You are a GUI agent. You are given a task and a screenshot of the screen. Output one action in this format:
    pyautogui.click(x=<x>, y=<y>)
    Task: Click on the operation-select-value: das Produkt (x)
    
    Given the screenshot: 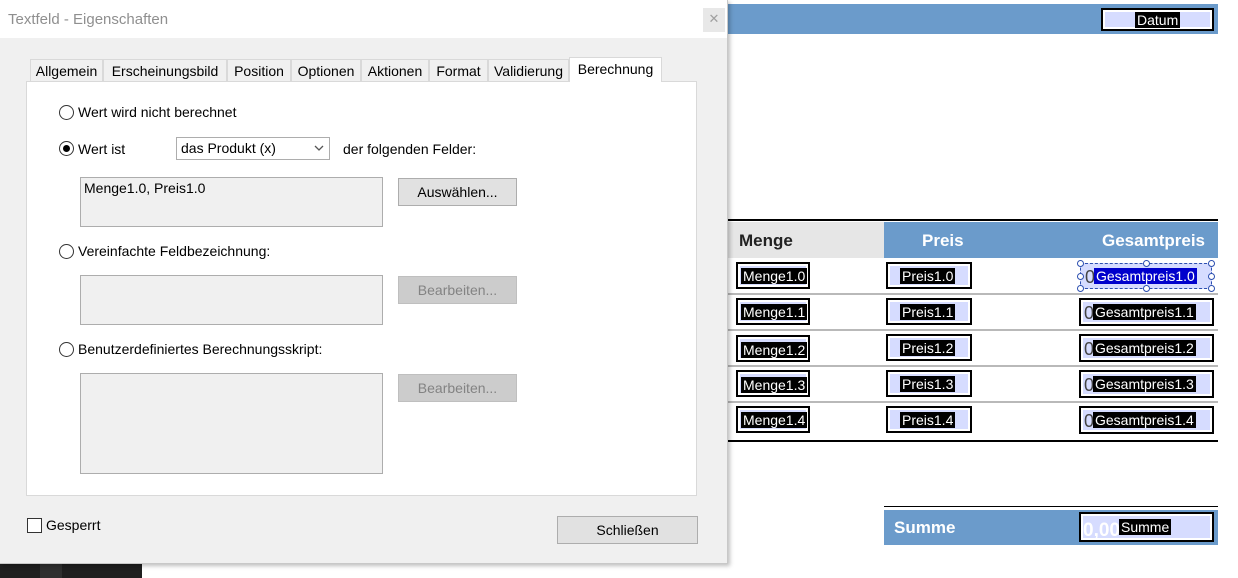 What is the action you would take?
    pyautogui.click(x=228, y=148)
    